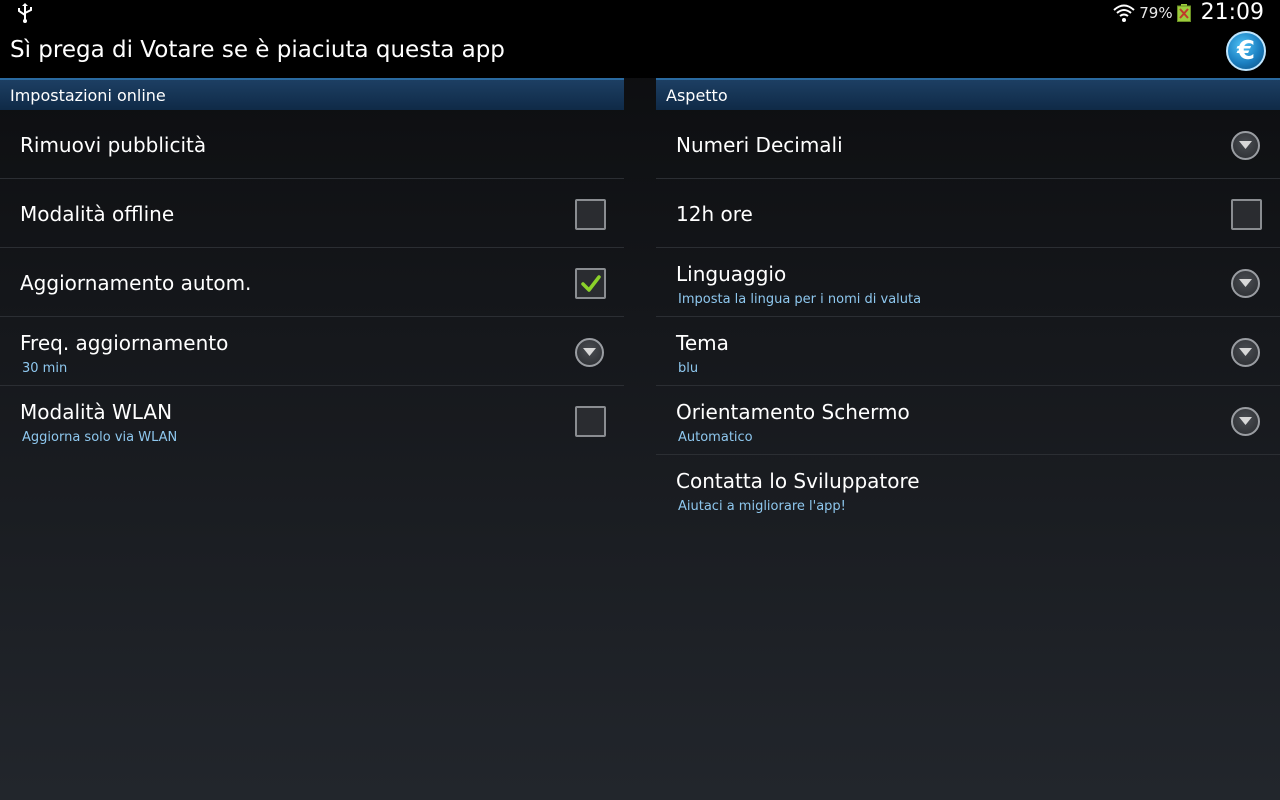 Image resolution: width=1280 pixels, height=800 pixels. I want to click on setting-title: Rimuovi pubblicità, so click(113, 145).